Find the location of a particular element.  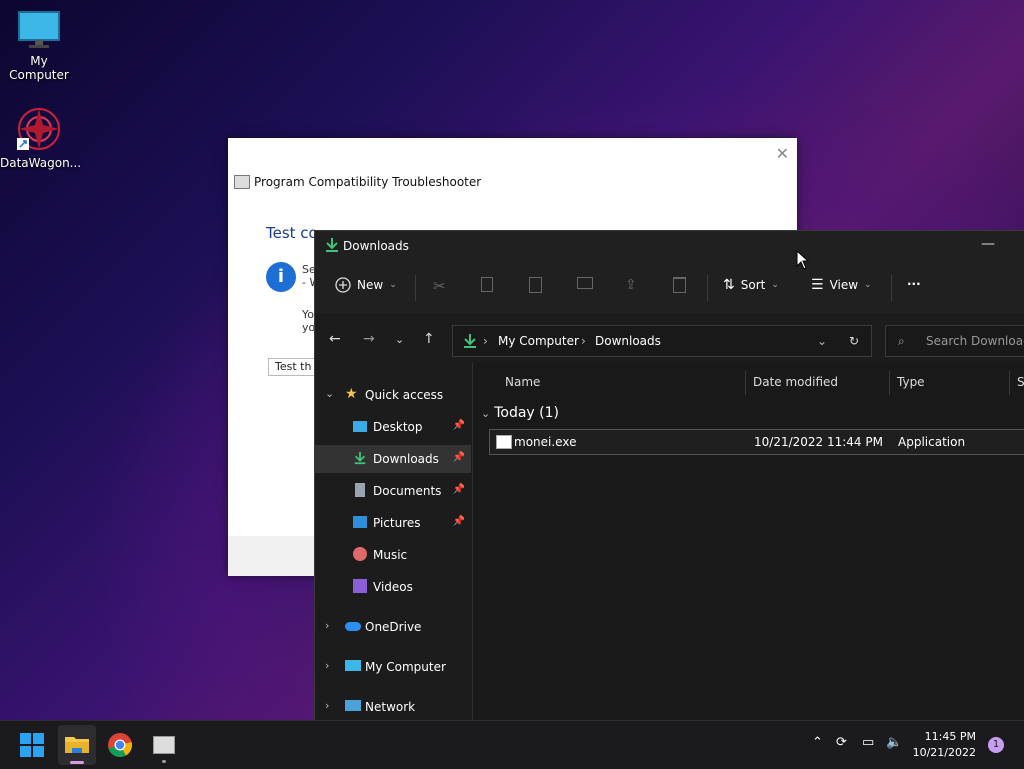

share-button: ⇪ is located at coordinates (631, 285).